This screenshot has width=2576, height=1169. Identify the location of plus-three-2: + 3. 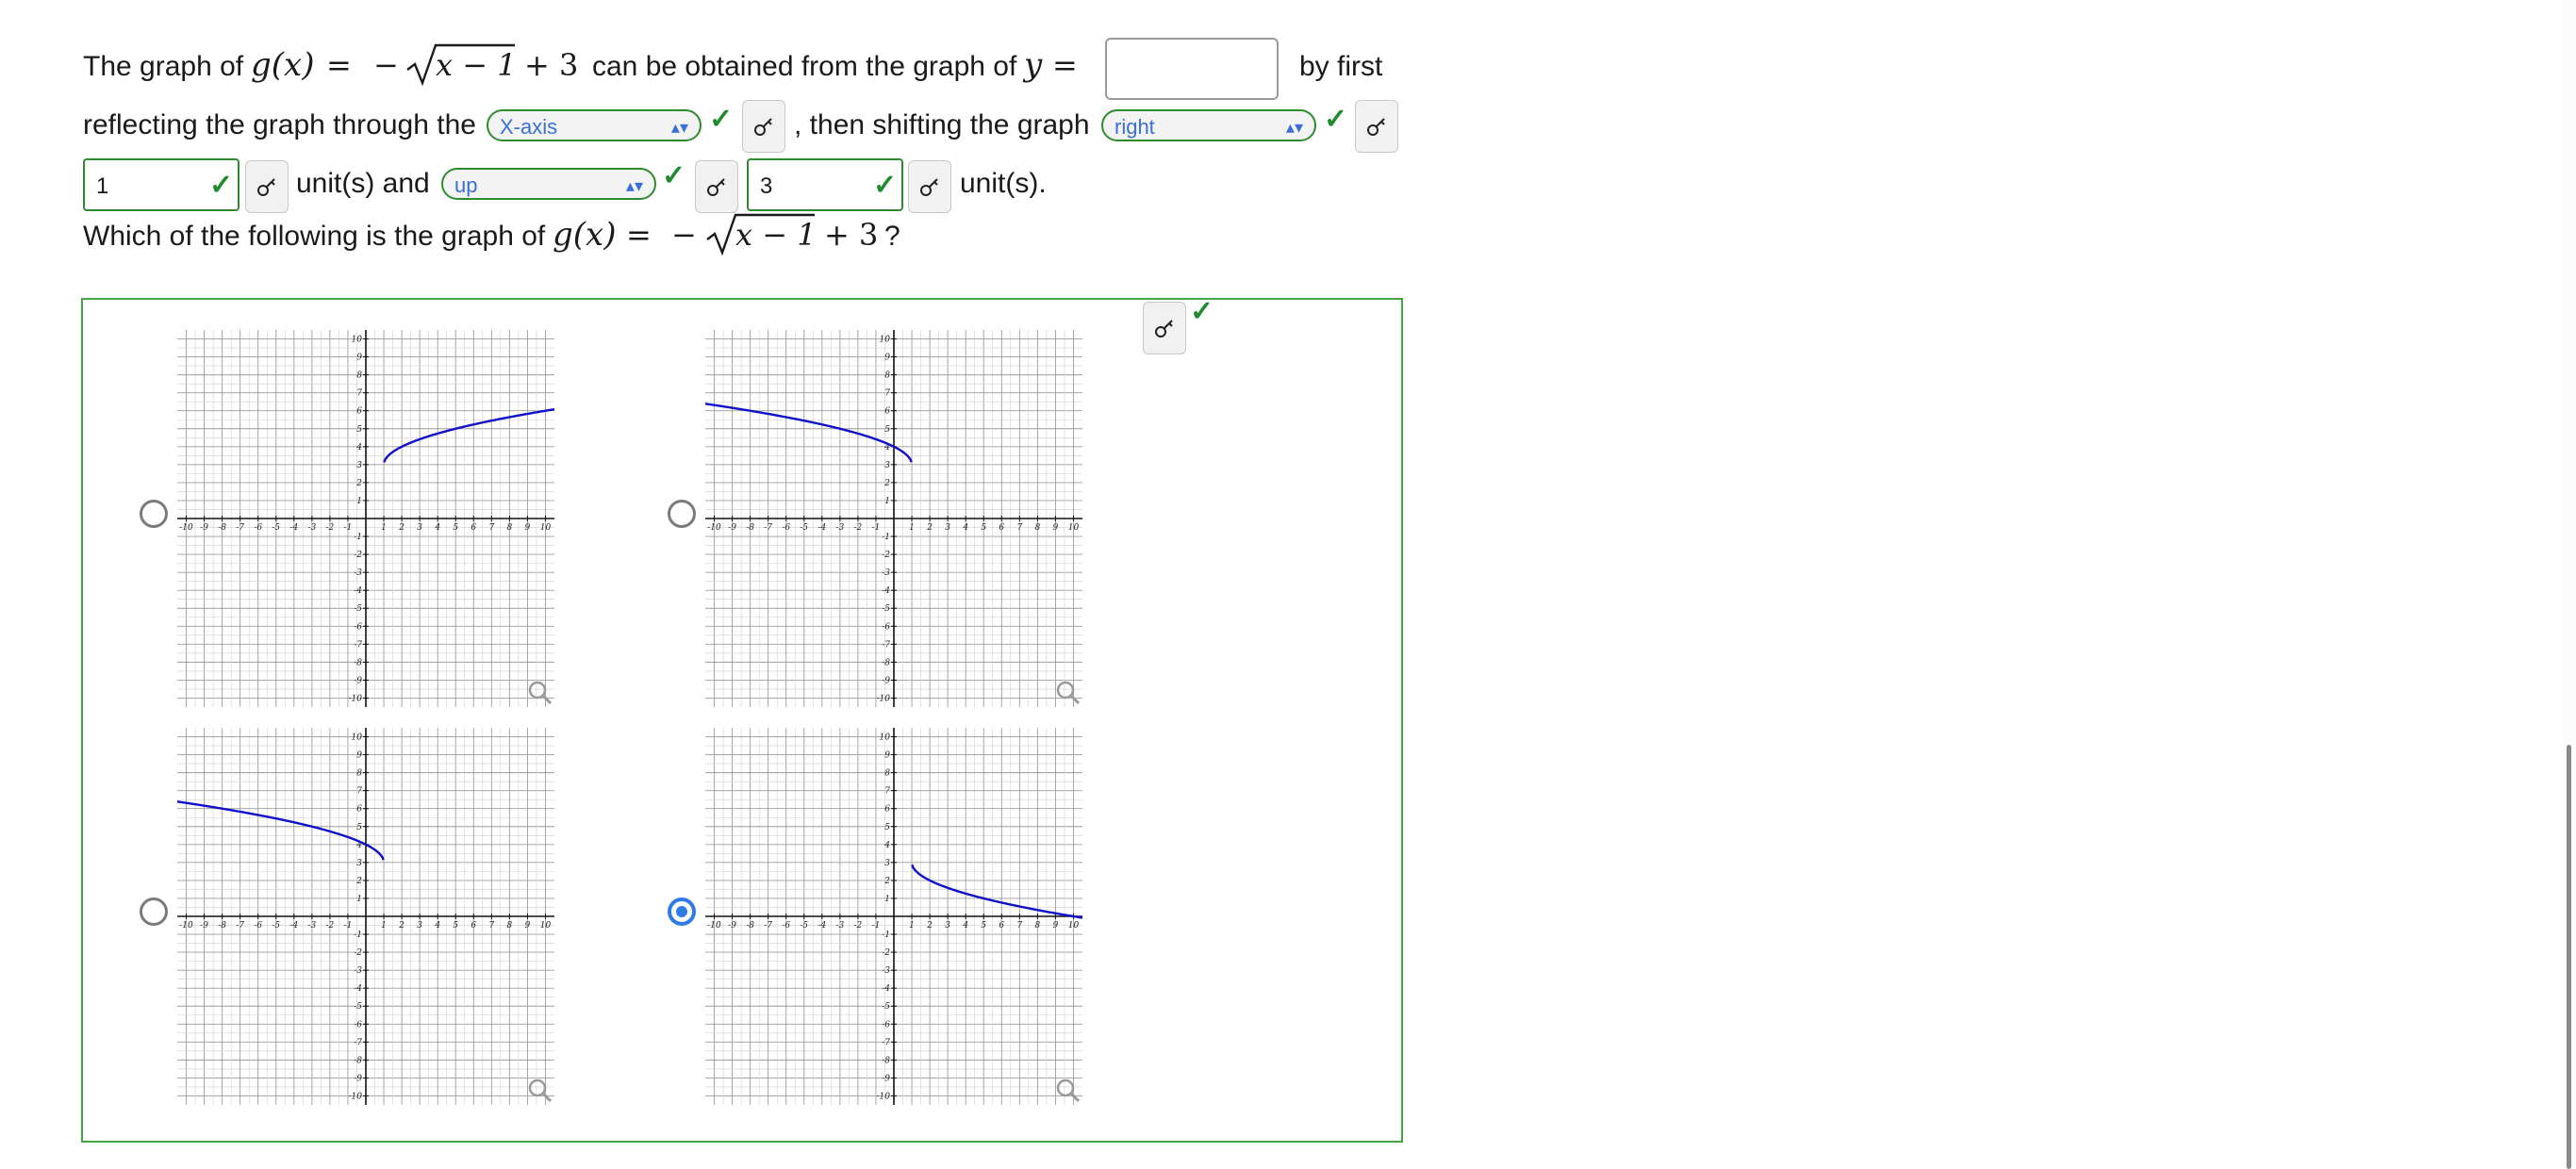
(851, 235).